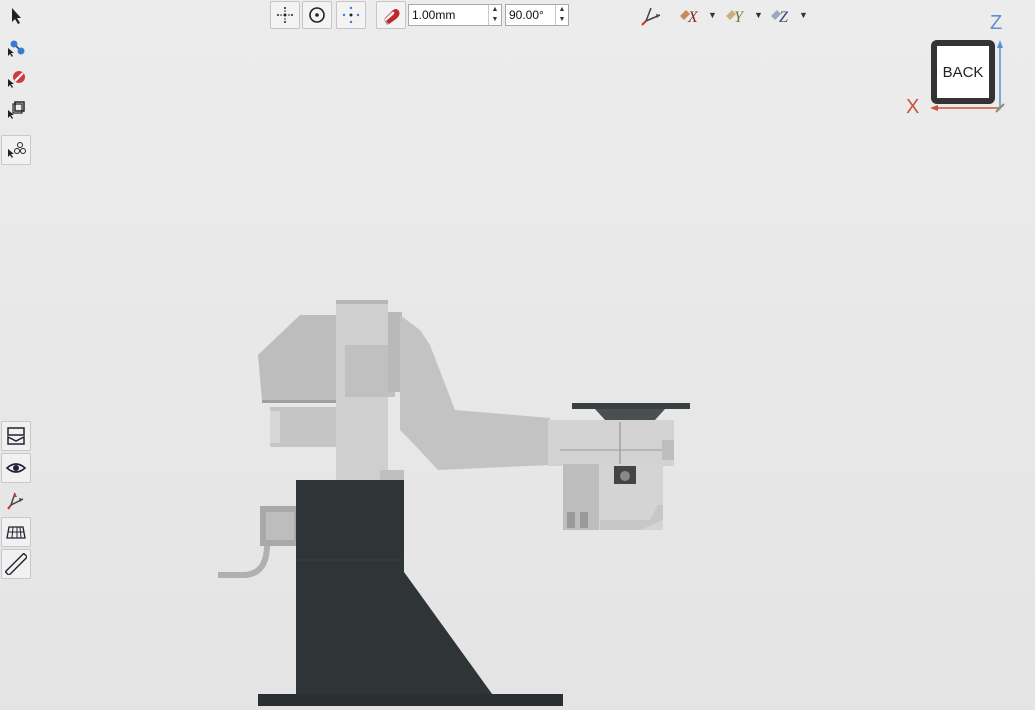 The height and width of the screenshot is (710, 1035). I want to click on section-view-tool, so click(16, 436).